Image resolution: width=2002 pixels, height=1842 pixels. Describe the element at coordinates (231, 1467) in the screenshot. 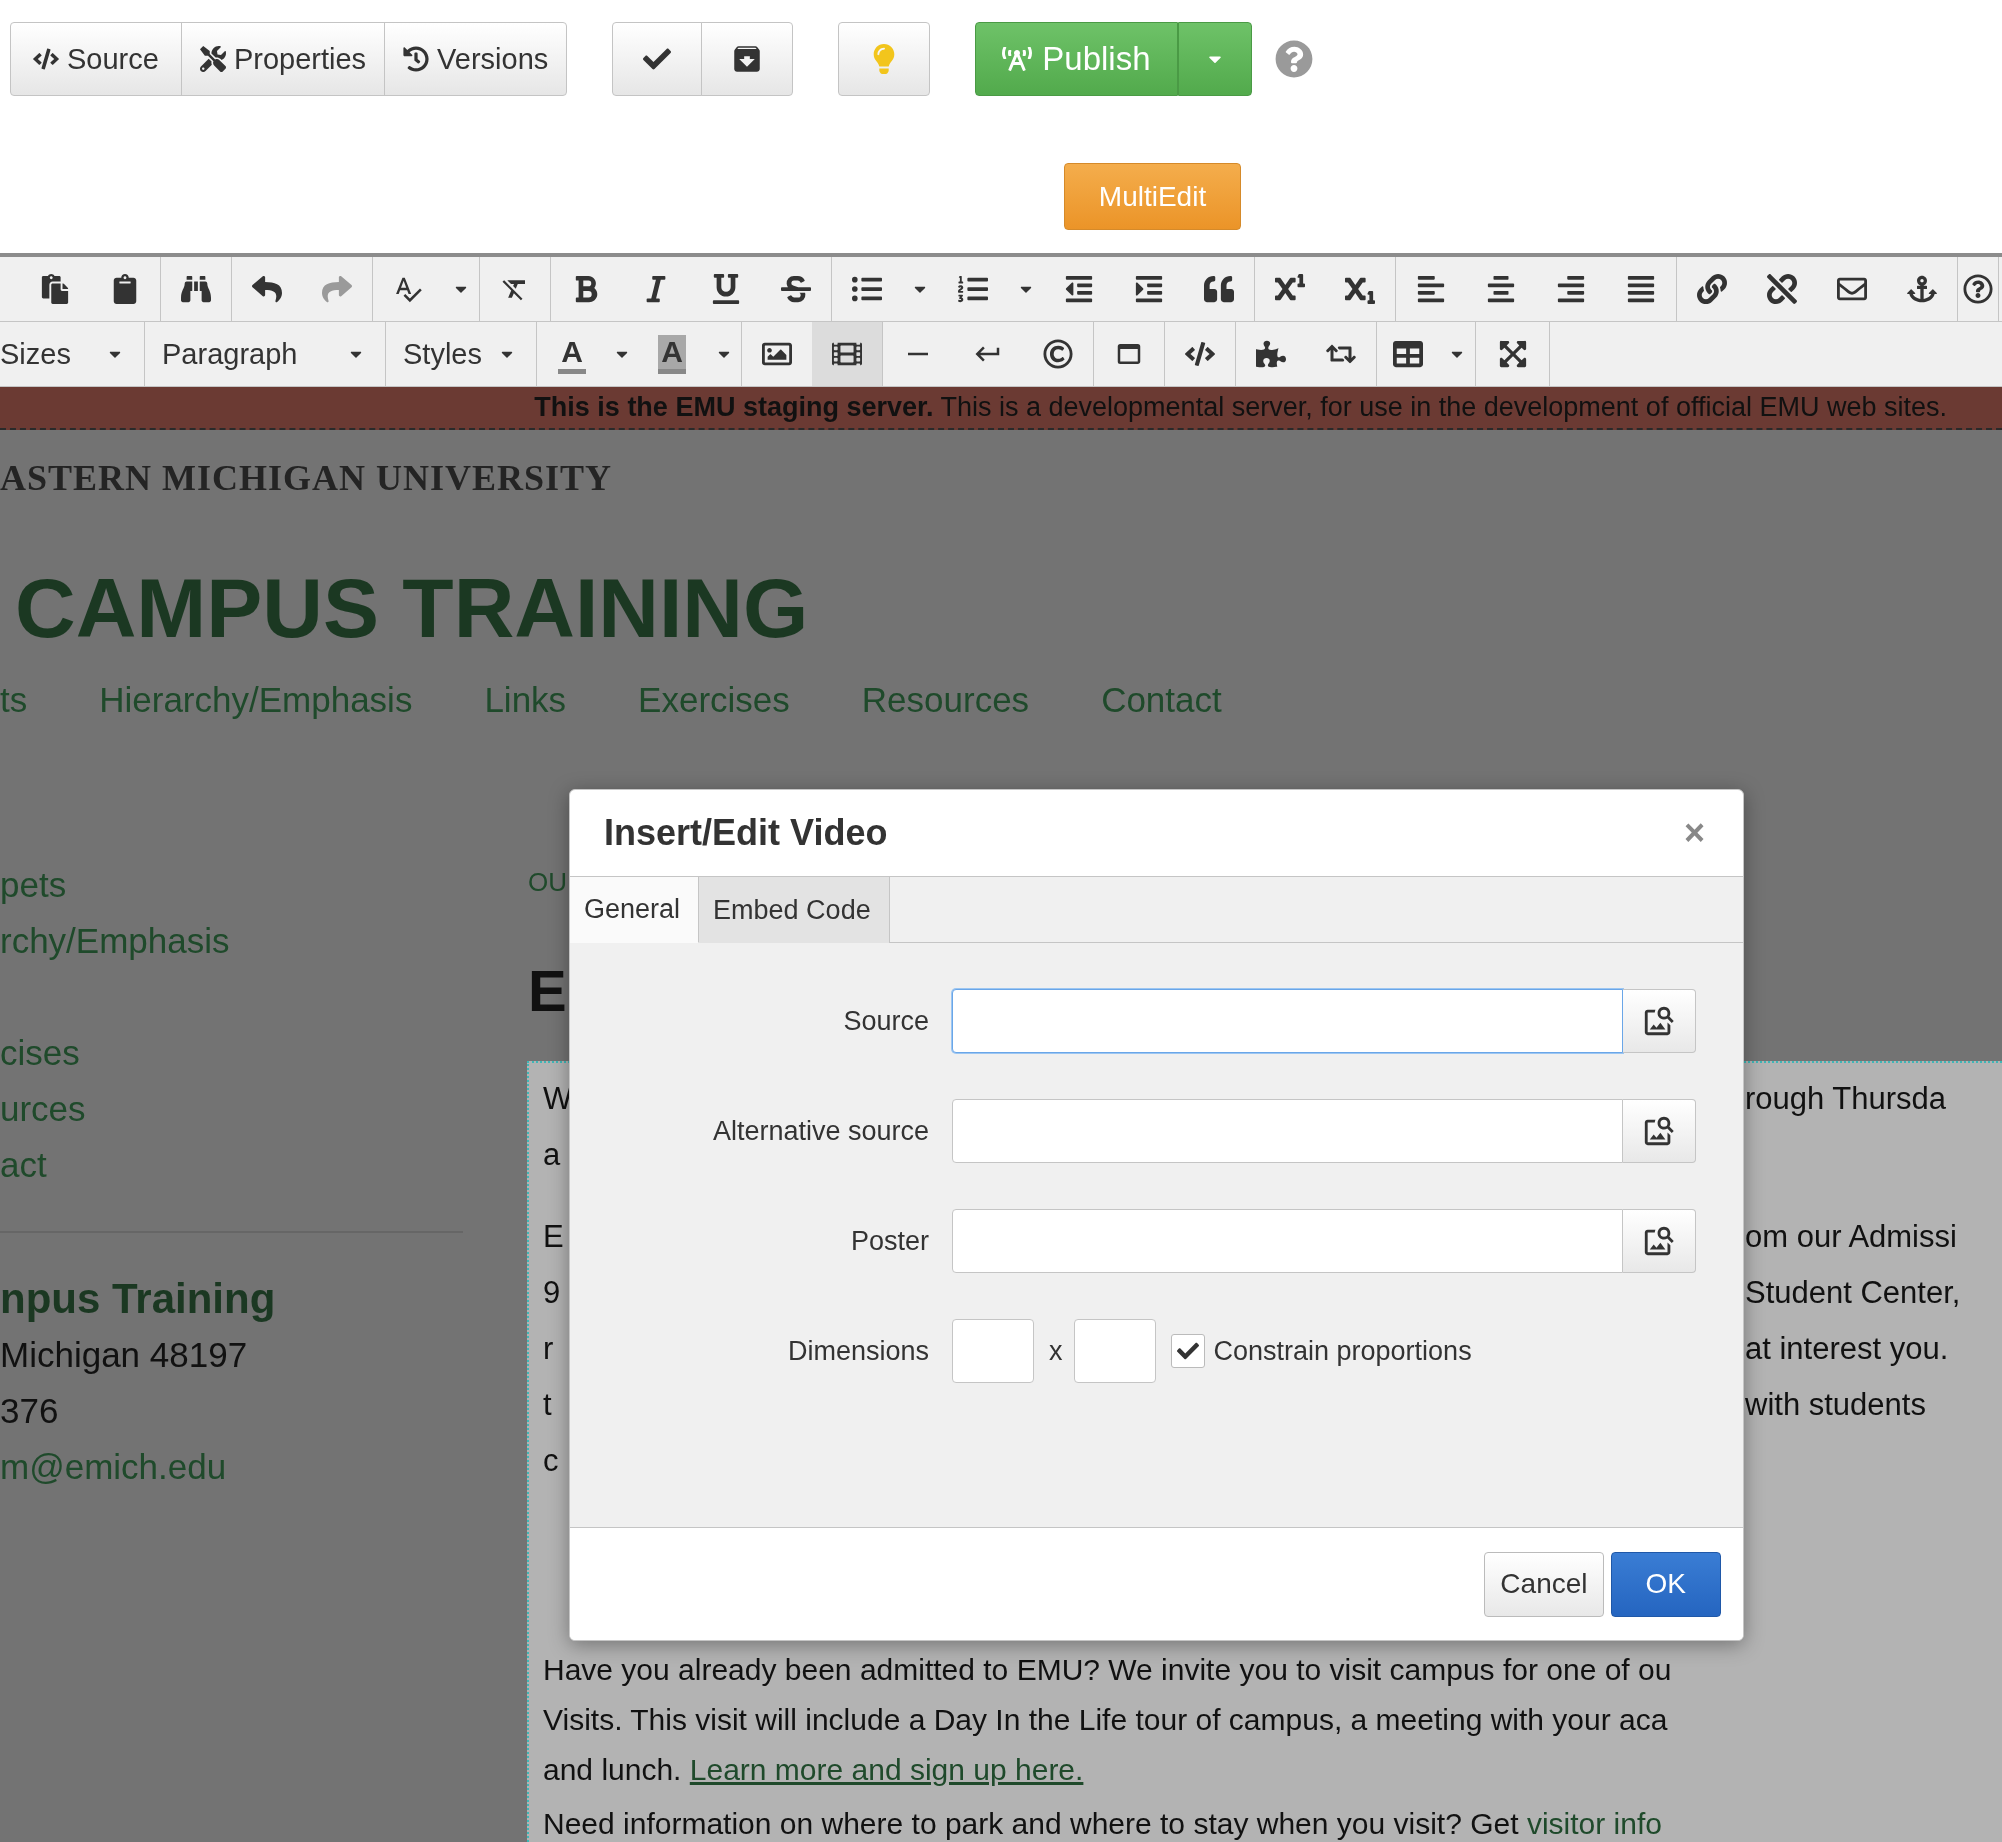

I see `email-link: m@emich.edu` at that location.